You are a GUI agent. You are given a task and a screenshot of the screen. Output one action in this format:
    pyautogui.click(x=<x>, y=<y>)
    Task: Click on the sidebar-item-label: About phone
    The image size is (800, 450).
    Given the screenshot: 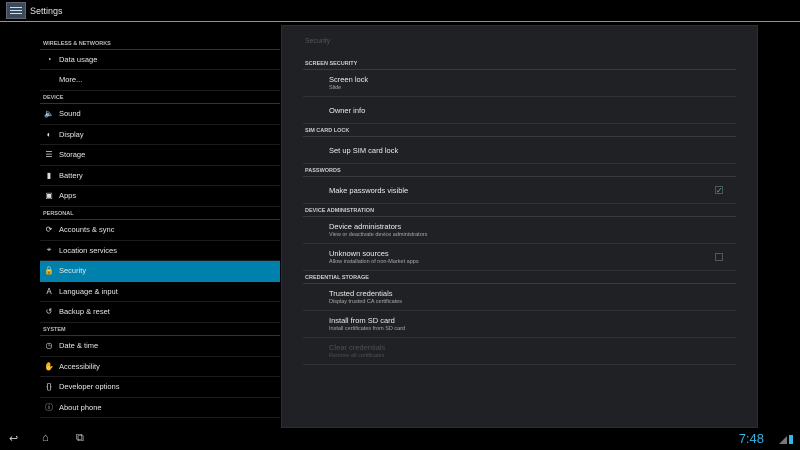 What is the action you would take?
    pyautogui.click(x=80, y=407)
    